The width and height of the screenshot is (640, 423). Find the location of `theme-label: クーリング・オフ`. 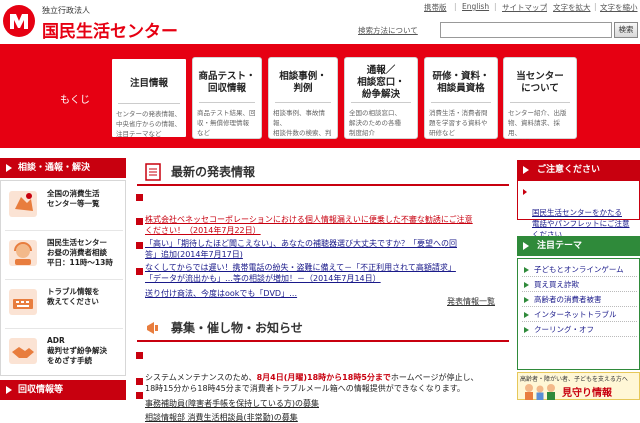

theme-label: クーリング・オフ is located at coordinates (564, 329).